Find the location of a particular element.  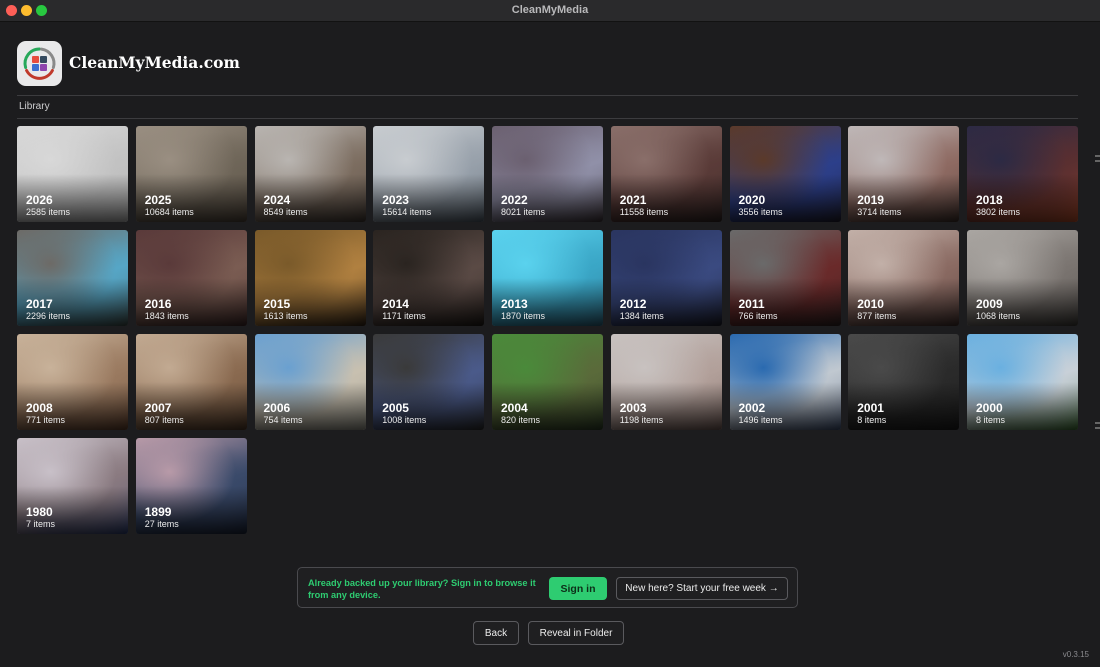

year-tile-2024: 2024 8549 items is located at coordinates (310, 174).